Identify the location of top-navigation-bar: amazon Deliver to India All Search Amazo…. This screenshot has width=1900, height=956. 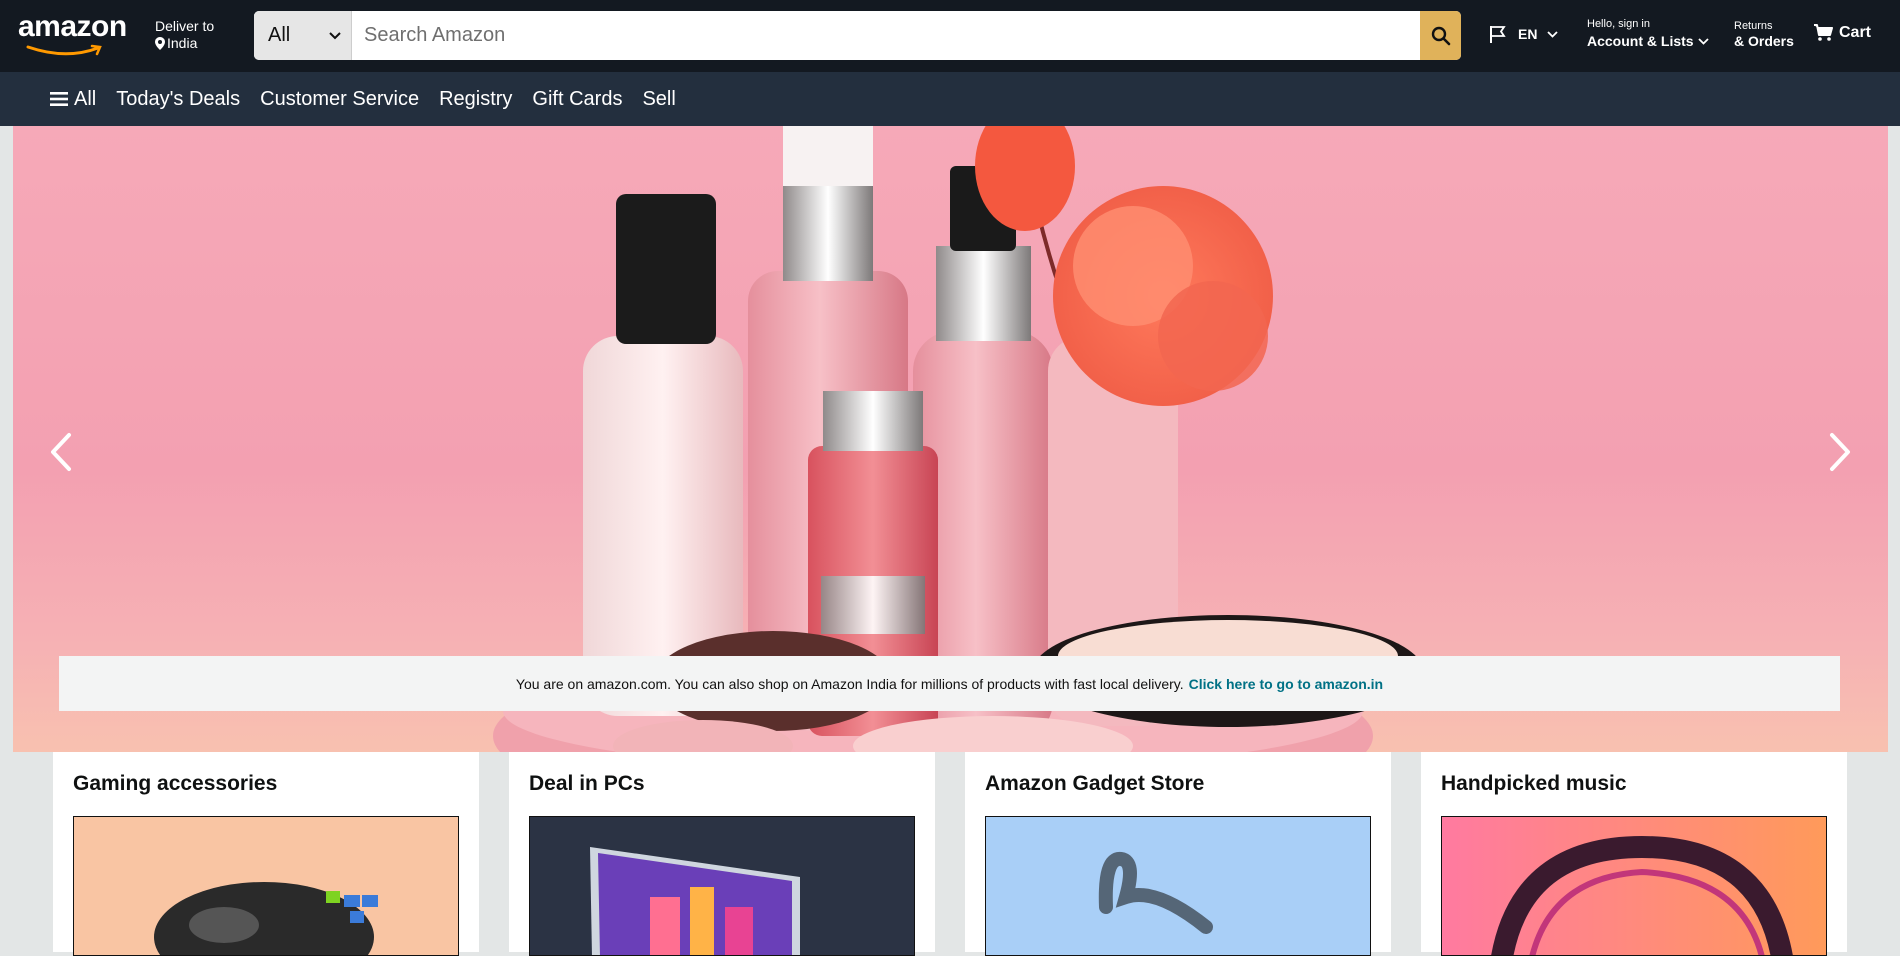
(950, 36).